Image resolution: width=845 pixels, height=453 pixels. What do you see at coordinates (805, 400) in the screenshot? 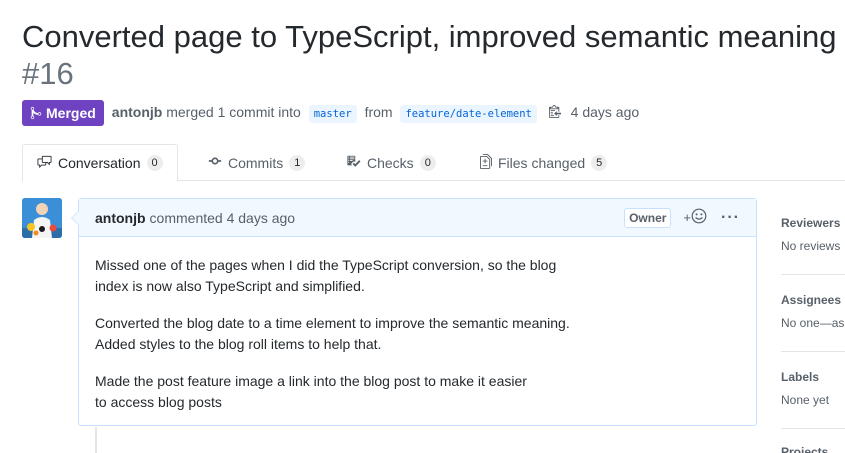
I see `sidebar-value: None yet` at bounding box center [805, 400].